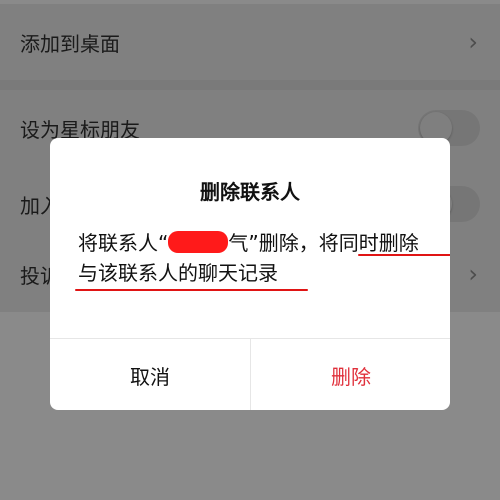 The image size is (500, 500). Describe the element at coordinates (70, 43) in the screenshot. I see `add-to-desktop-label: 添加到桌面` at that location.